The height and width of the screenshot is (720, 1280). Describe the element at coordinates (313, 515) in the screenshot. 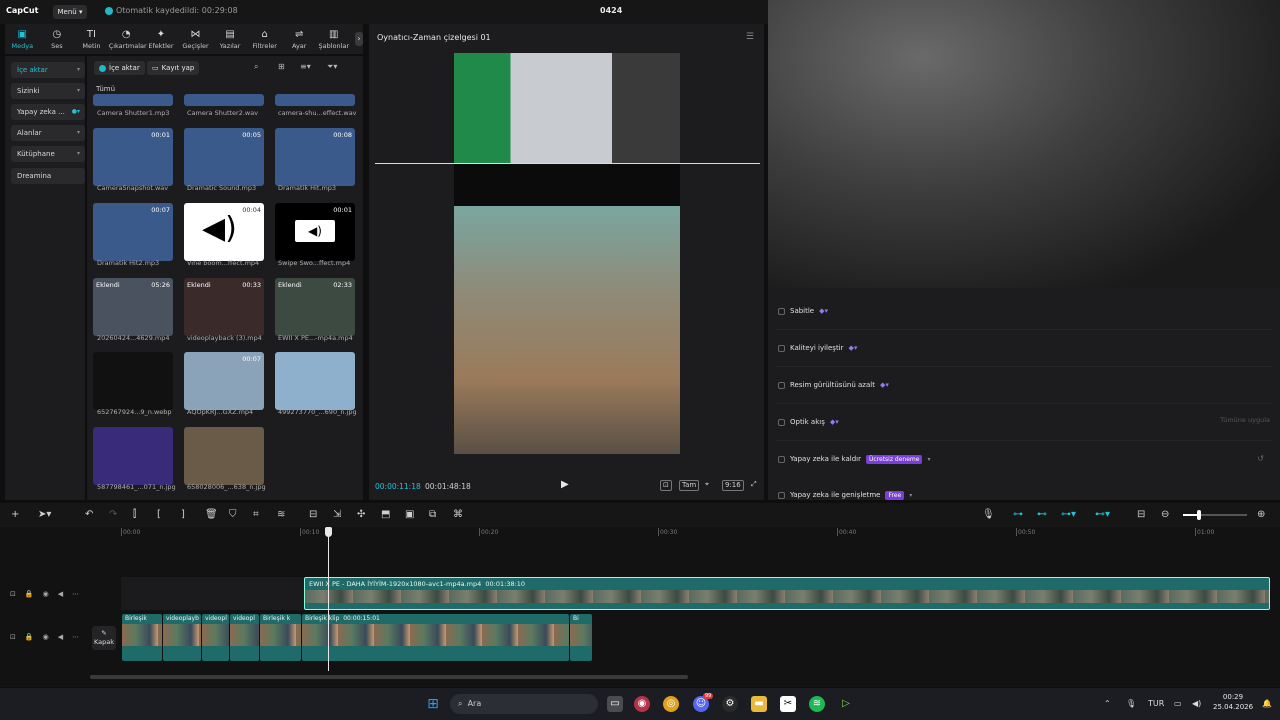

I see `tool-icon: ⊟` at that location.